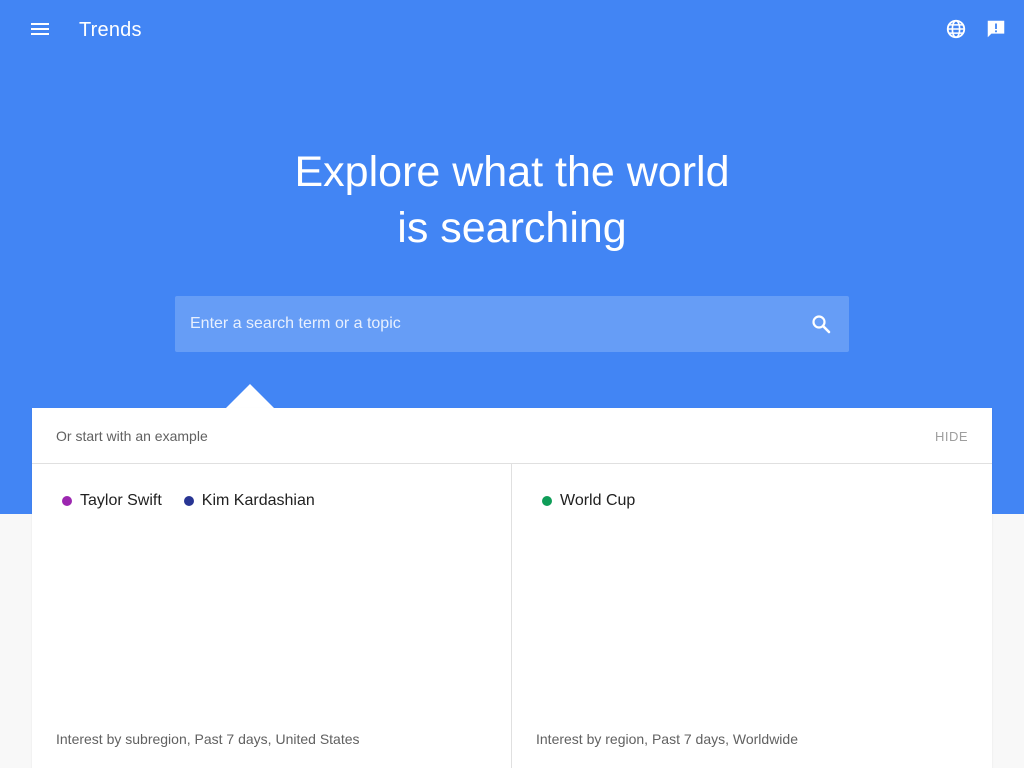  I want to click on example-terms: World Cup, so click(599, 501).